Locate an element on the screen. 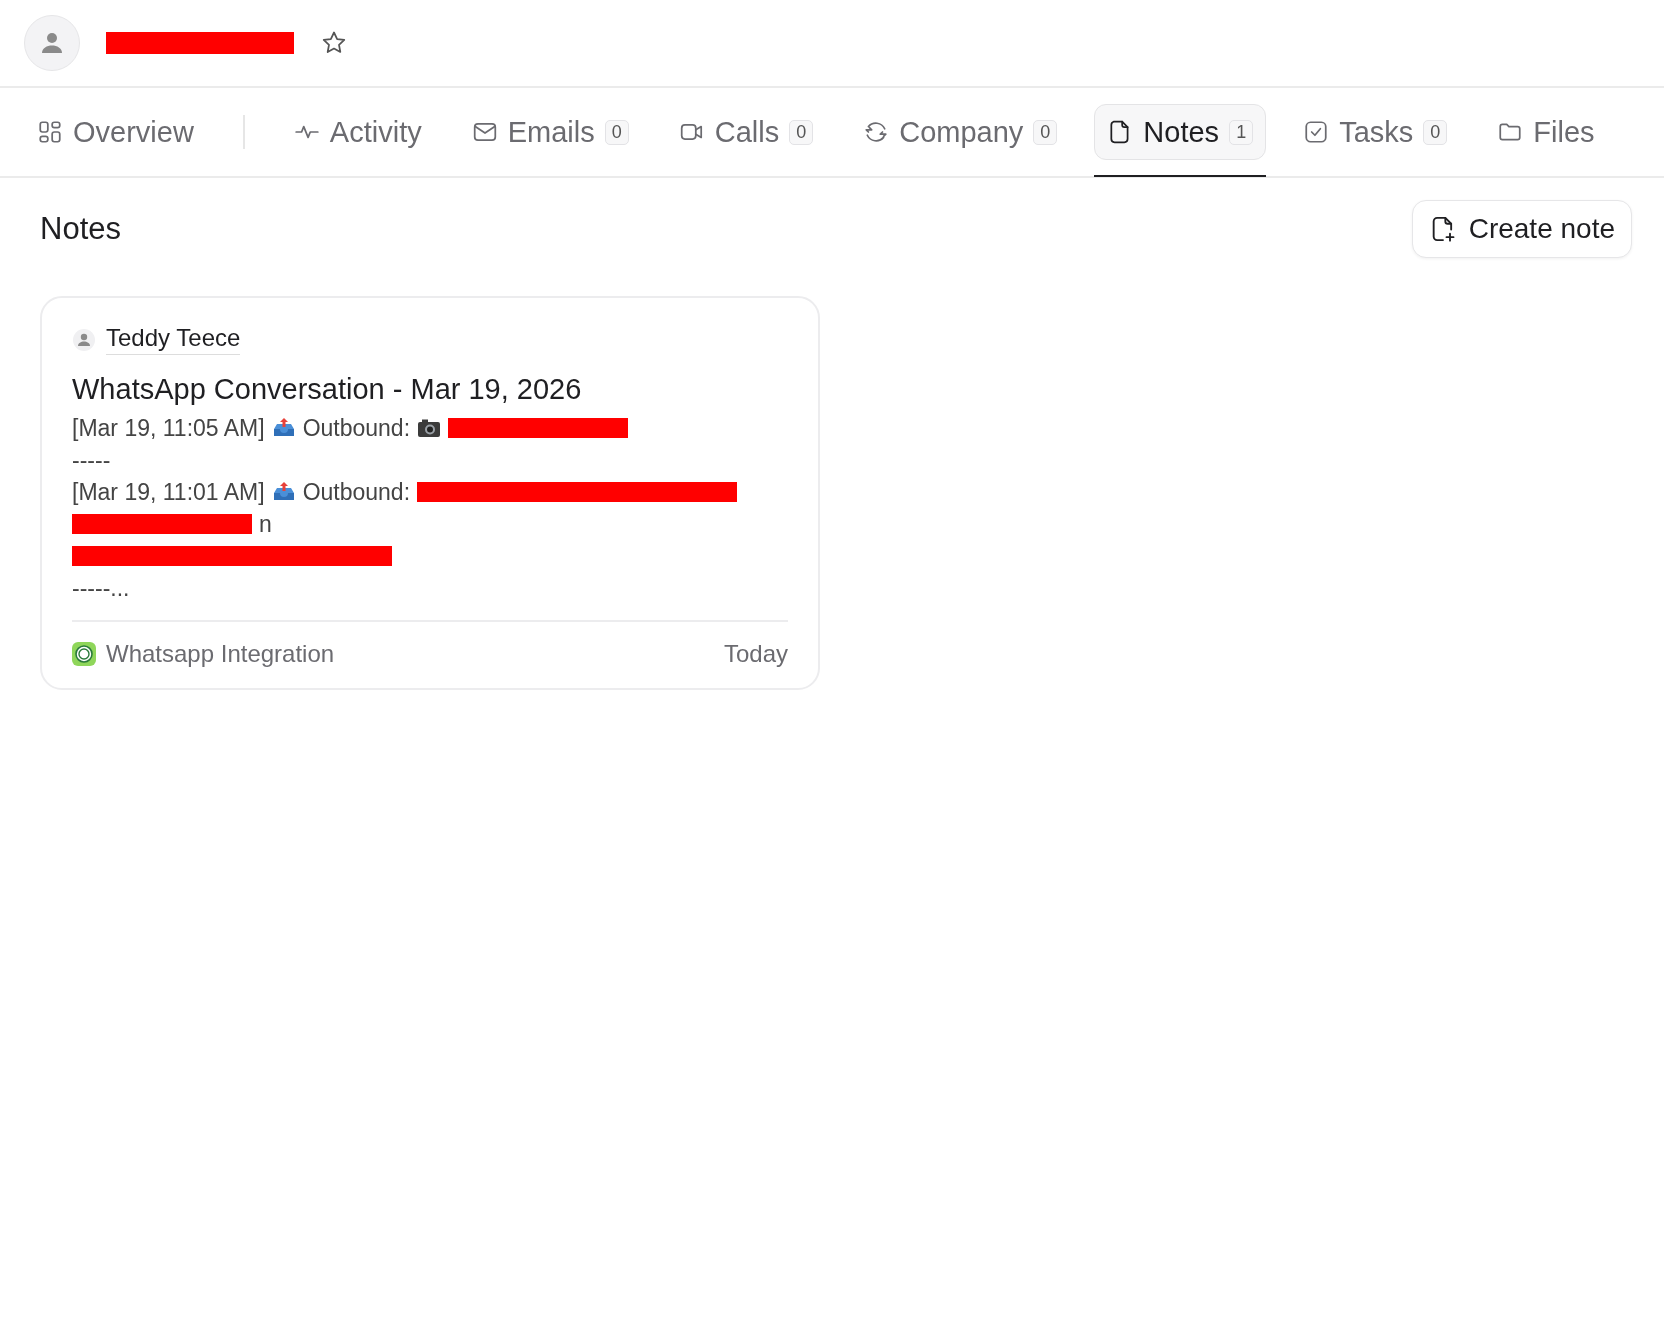 Image resolution: width=1664 pixels, height=1332 pixels. tab: Tasks 0 is located at coordinates (1375, 132).